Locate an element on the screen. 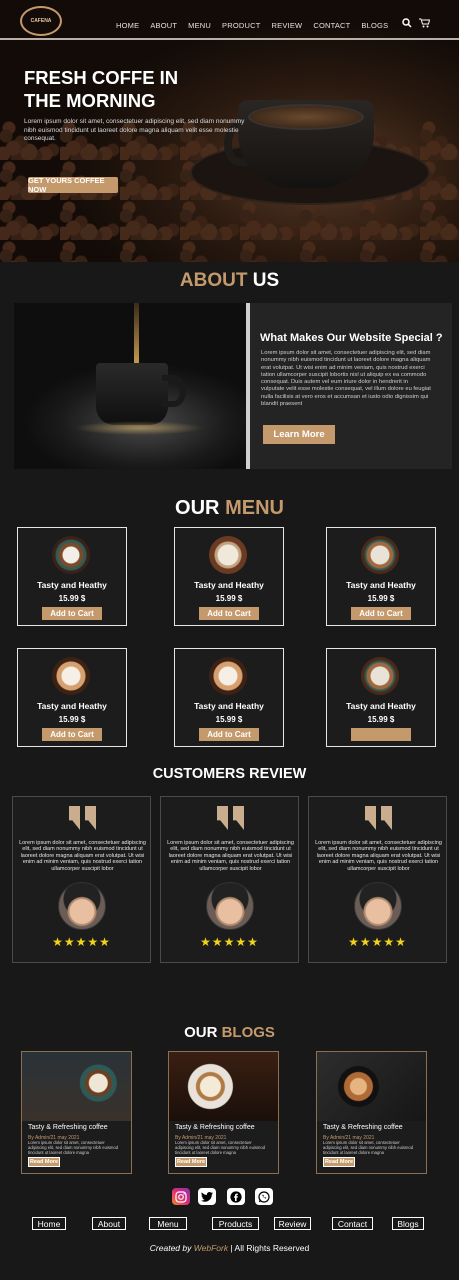 The width and height of the screenshot is (459, 1280). menu-title-accent: MENU is located at coordinates (254, 508).